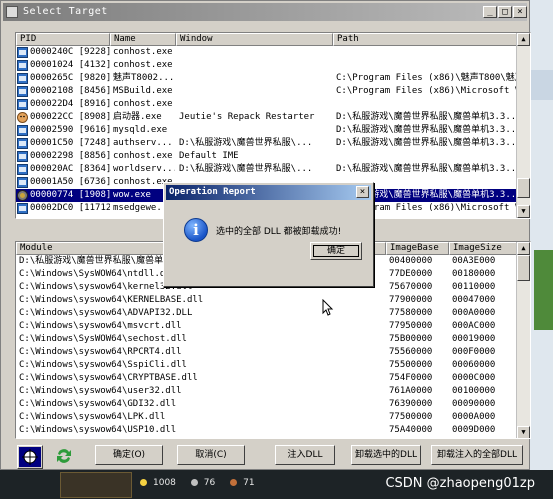  I want to click on maximize-button: □, so click(505, 12).